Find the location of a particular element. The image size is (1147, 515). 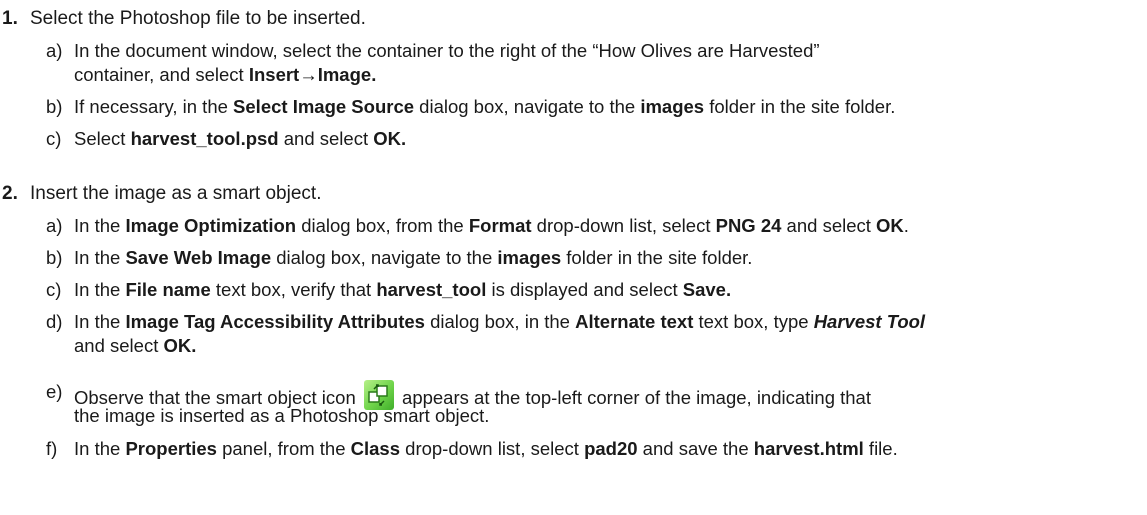

substep-letter: e) is located at coordinates (54, 391).